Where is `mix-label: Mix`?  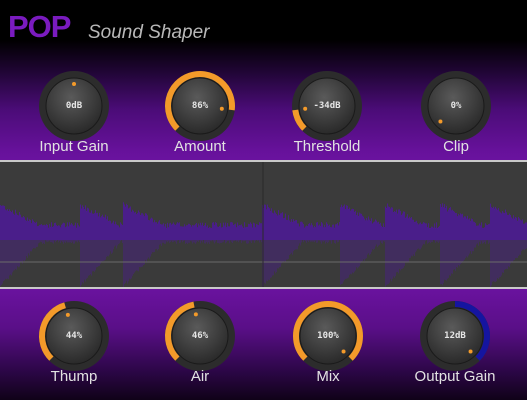
mix-label: Mix is located at coordinates (328, 376).